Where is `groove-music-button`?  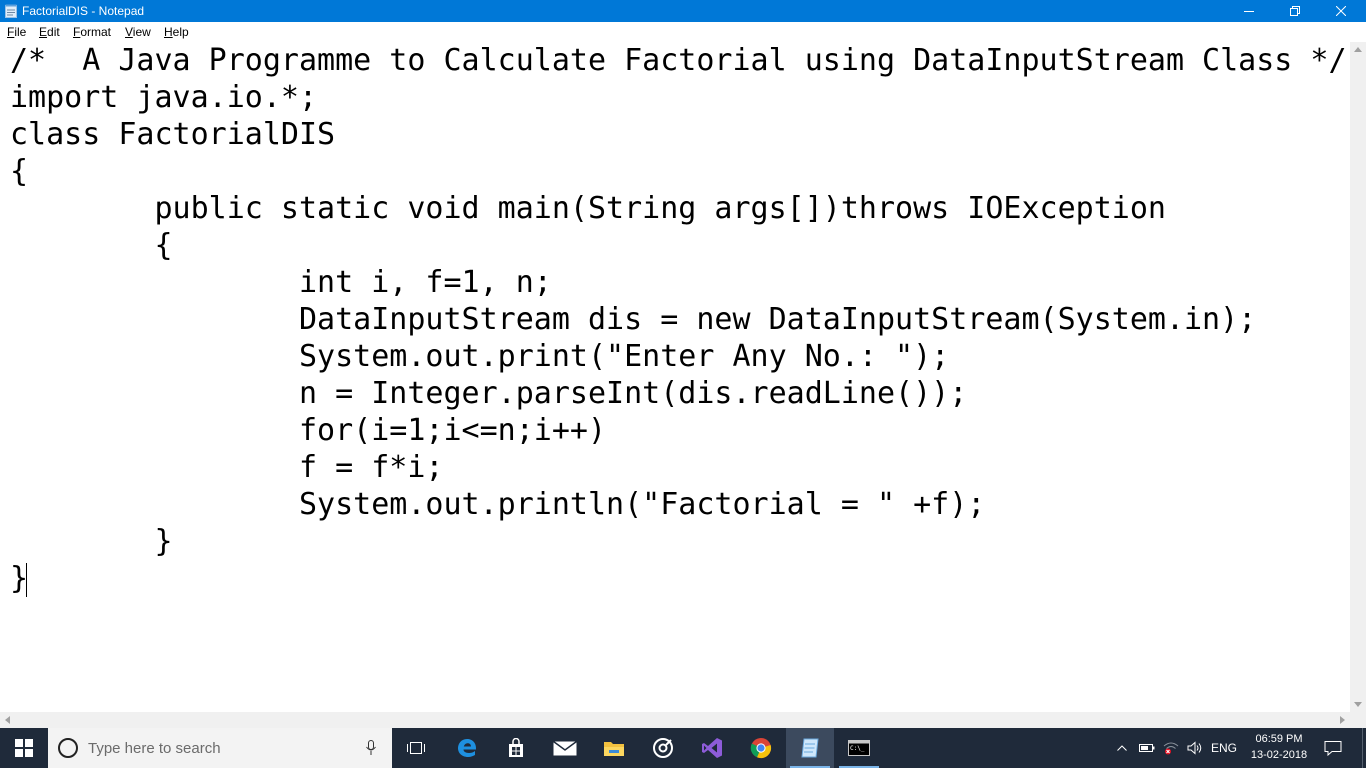
groove-music-button is located at coordinates (663, 748).